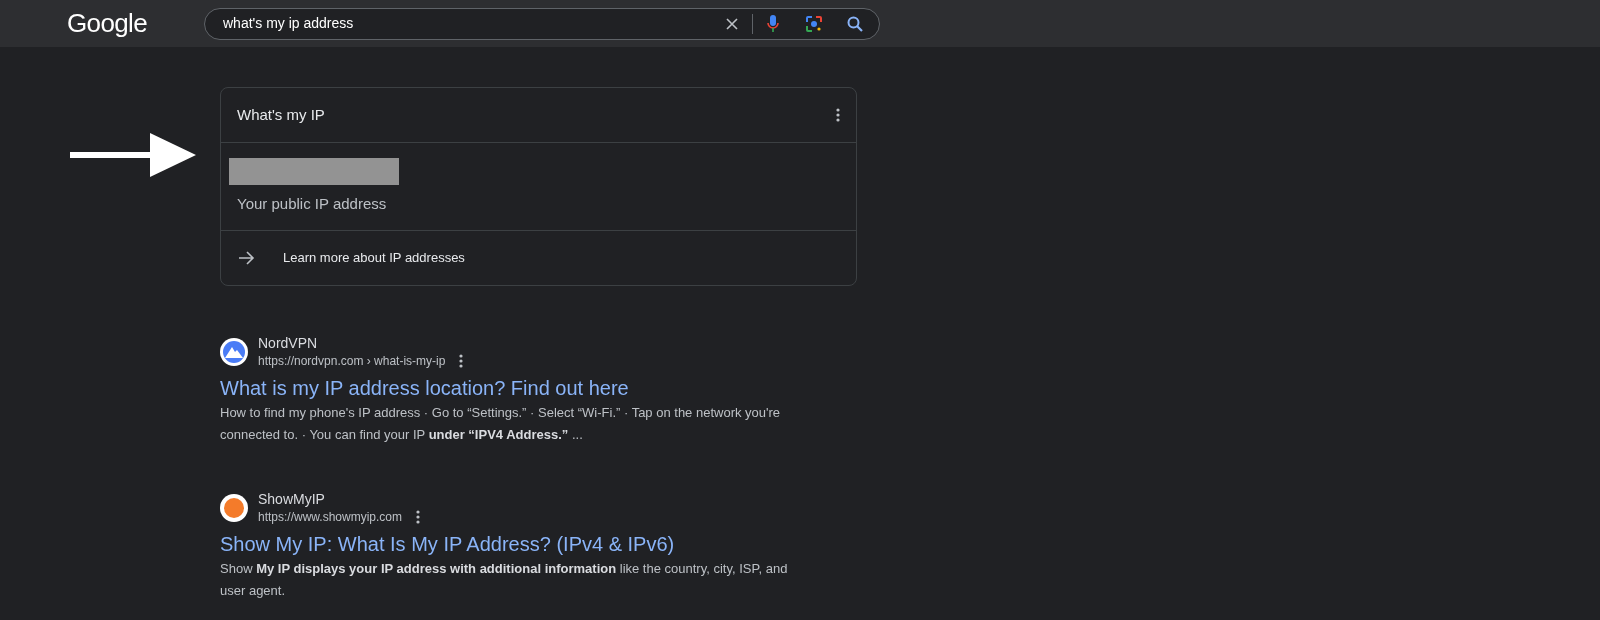 Image resolution: width=1600 pixels, height=620 pixels. I want to click on mountain-logo-icon, so click(234, 352).